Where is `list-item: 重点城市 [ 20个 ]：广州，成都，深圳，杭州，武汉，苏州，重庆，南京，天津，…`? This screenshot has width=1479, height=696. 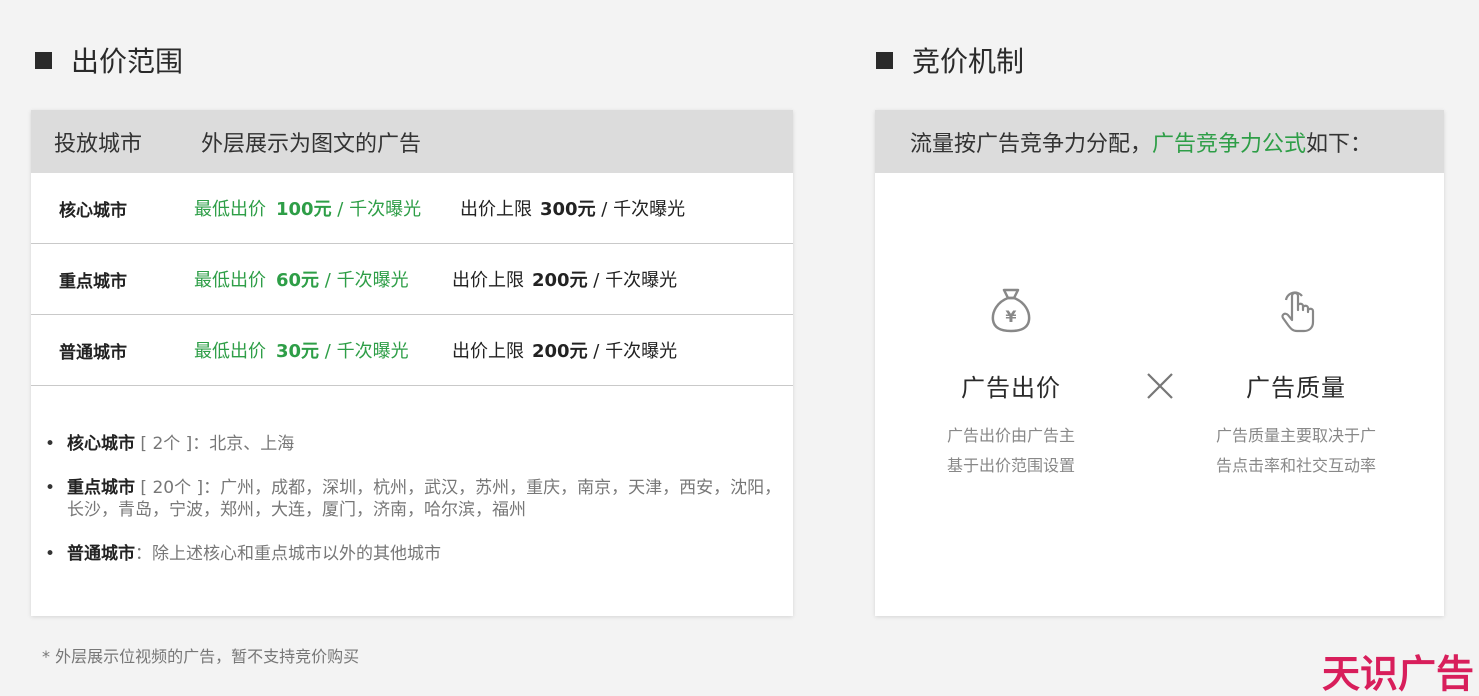 list-item: 重点城市 [ 20个 ]：广州，成都，深圳，杭州，武汉，苏州，重庆，南京，天津，… is located at coordinates (415, 499).